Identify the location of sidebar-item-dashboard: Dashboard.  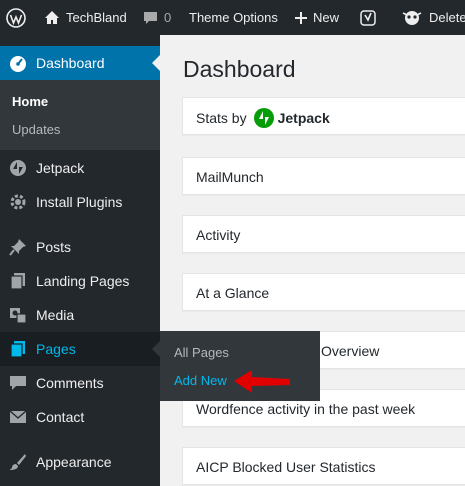
(80, 63).